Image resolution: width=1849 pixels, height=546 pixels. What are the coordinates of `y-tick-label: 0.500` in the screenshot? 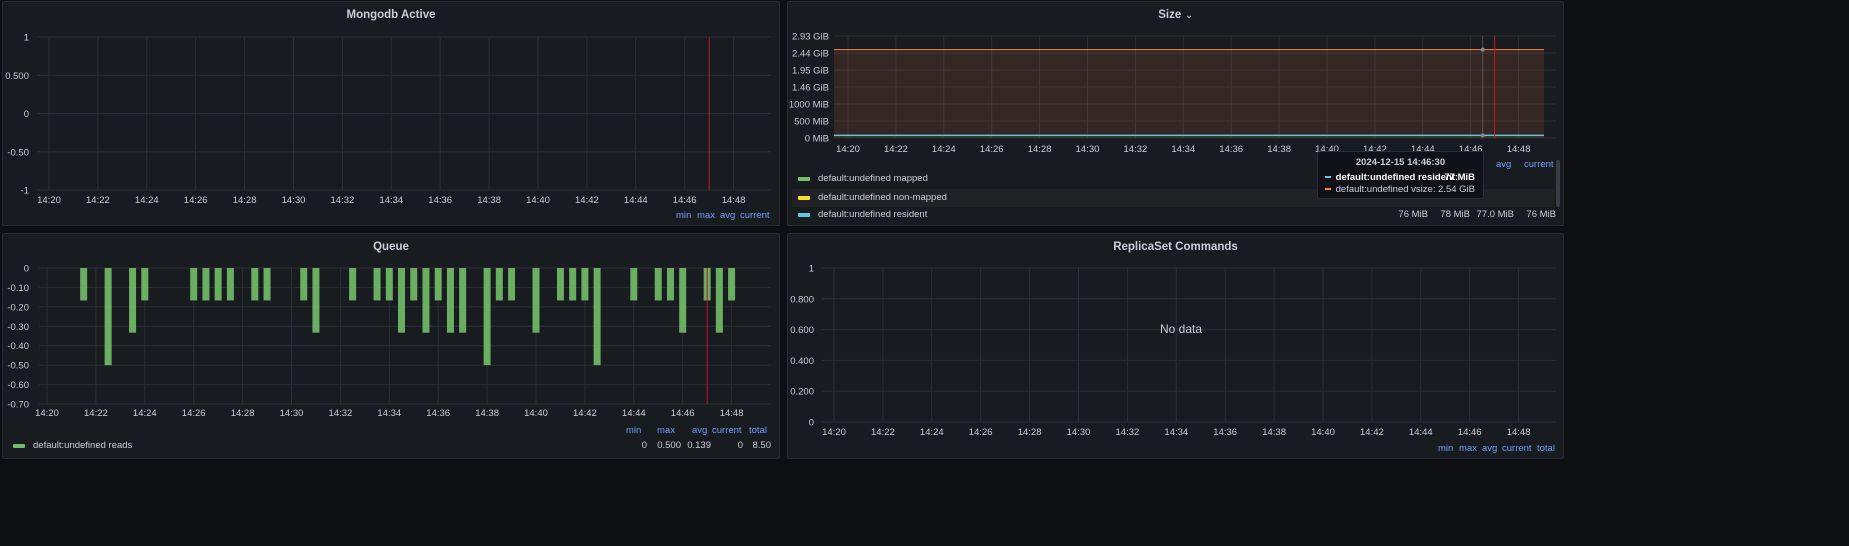 It's located at (17, 76).